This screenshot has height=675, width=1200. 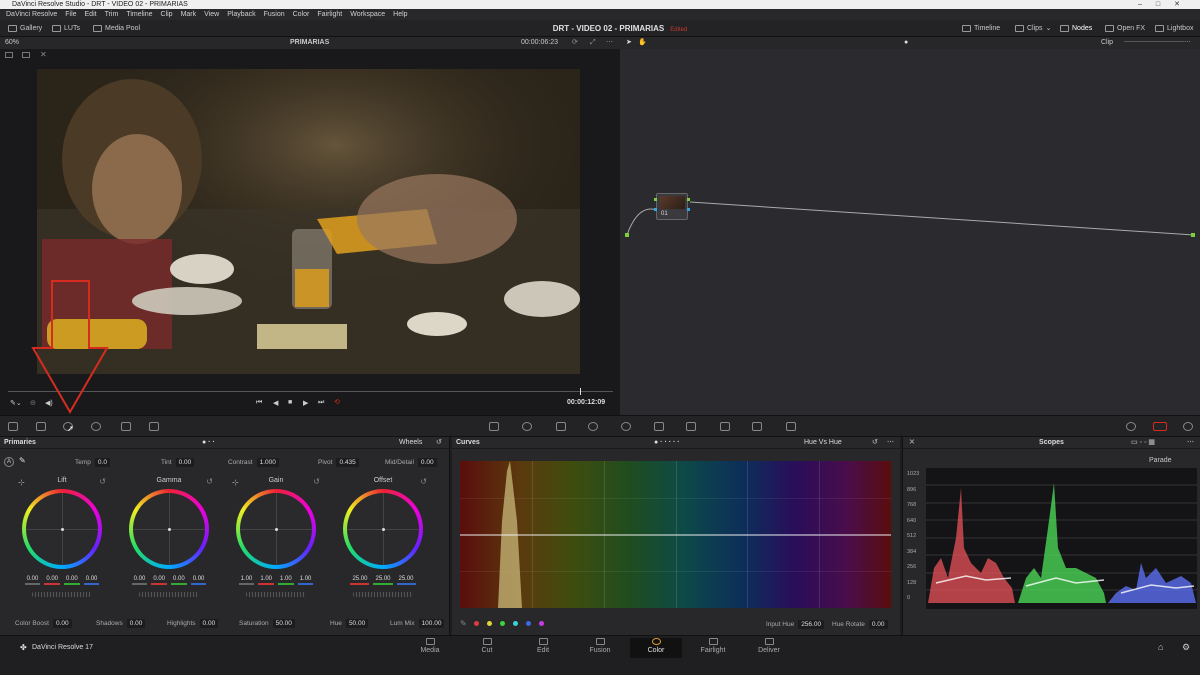 I want to click on value-g: 0.00, so click(x=179, y=580).